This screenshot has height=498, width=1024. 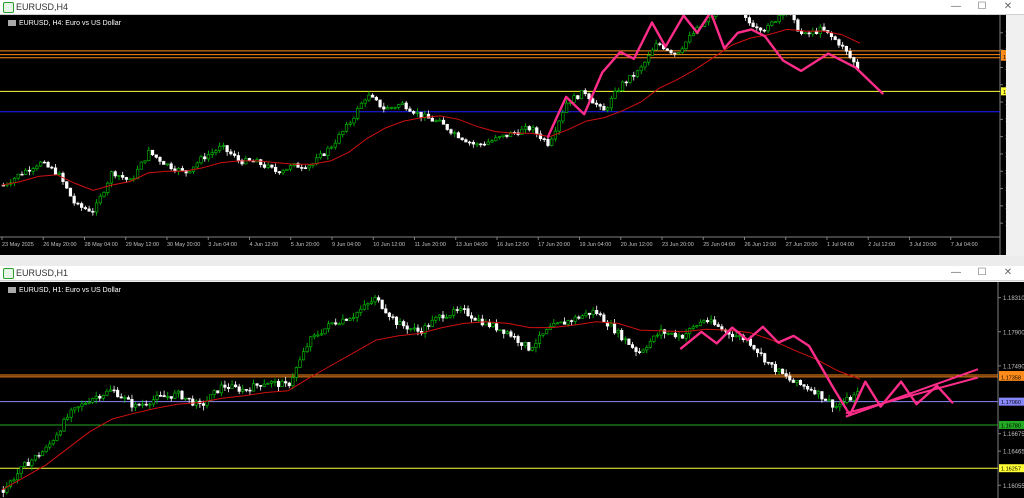 What do you see at coordinates (554, 245) in the screenshot?
I see `x-tick-label: 17 Jun 20:00` at bounding box center [554, 245].